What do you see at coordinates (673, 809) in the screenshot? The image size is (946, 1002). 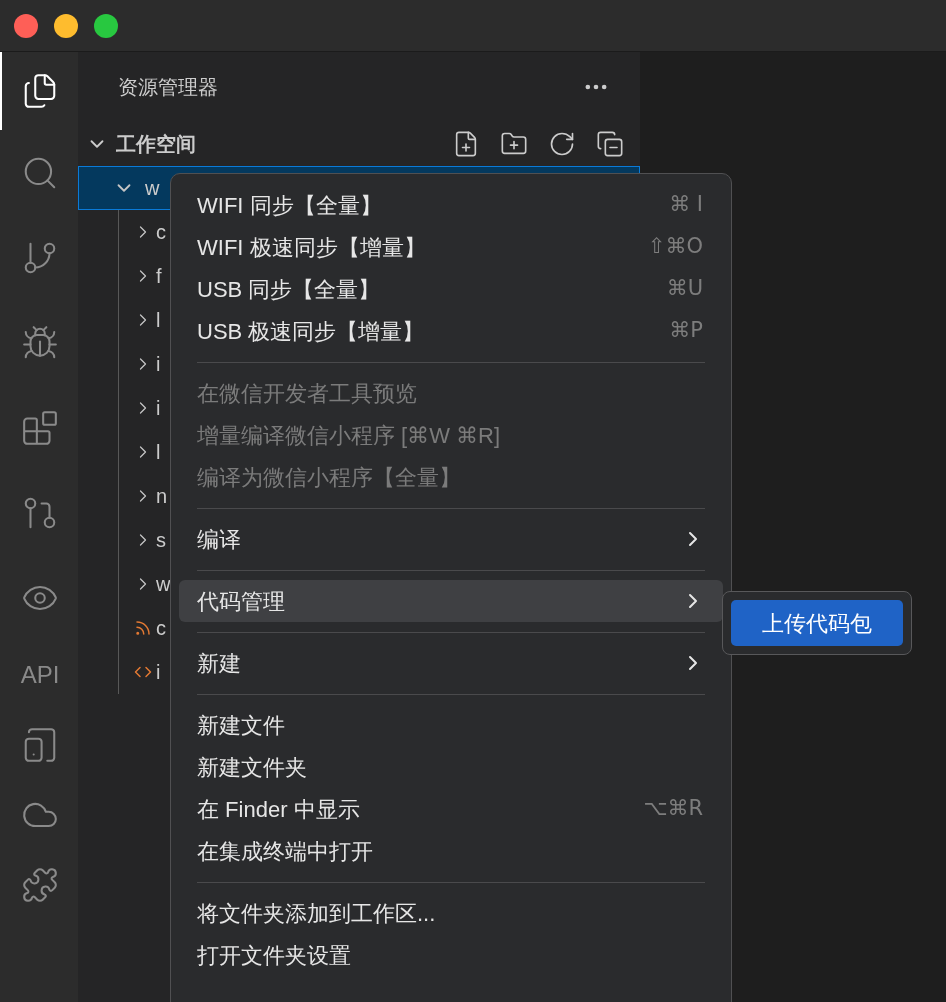 I see `shortcut-label: ⌥⌘R` at bounding box center [673, 809].